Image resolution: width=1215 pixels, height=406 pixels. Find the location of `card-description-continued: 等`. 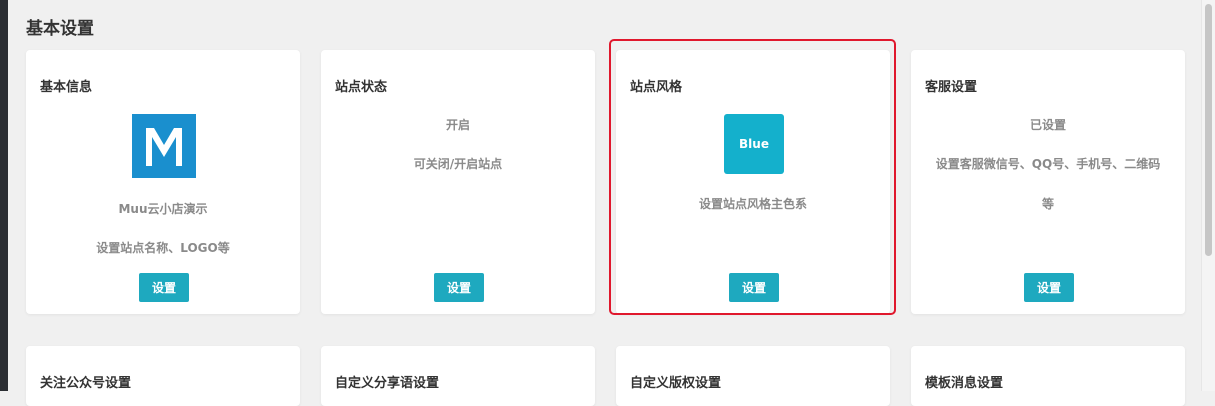

card-description-continued: 等 is located at coordinates (1047, 204).